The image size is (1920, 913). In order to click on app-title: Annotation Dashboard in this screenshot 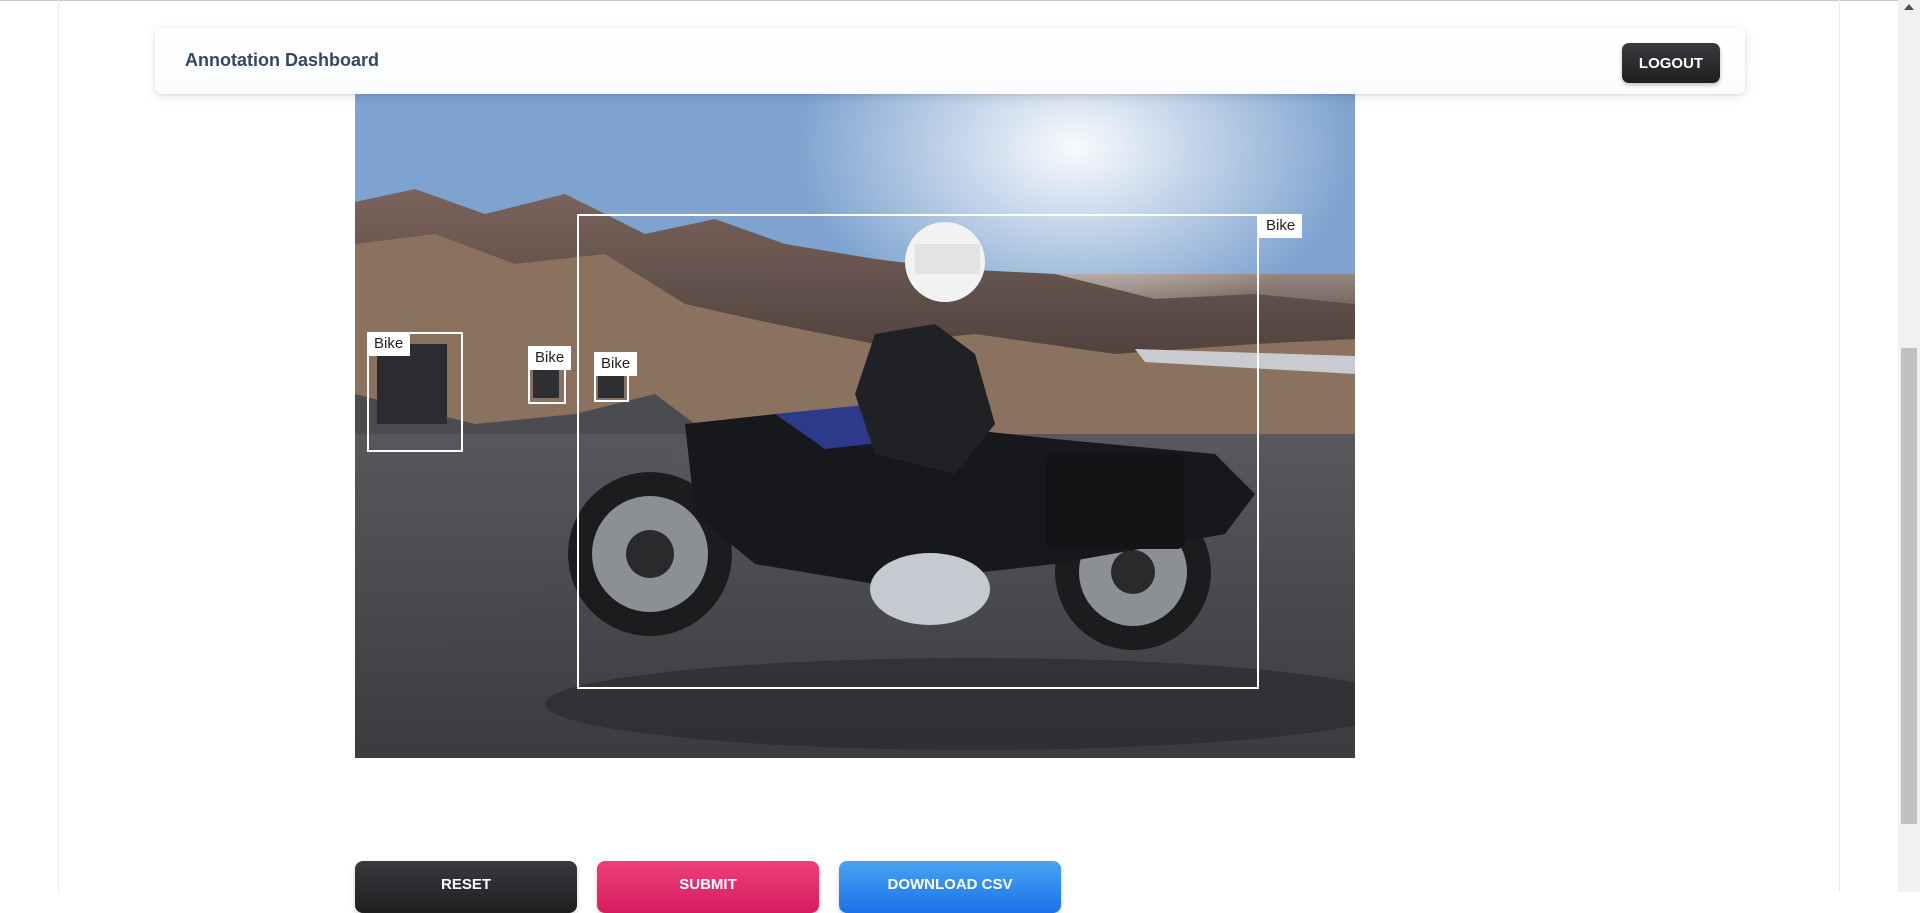, I will do `click(282, 60)`.